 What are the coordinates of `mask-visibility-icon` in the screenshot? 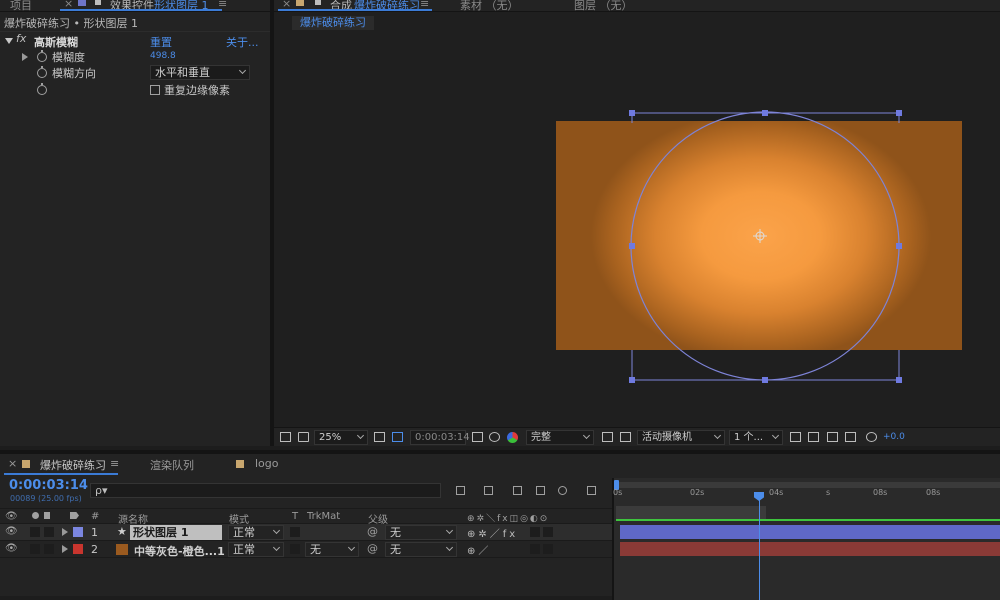 It's located at (397, 437).